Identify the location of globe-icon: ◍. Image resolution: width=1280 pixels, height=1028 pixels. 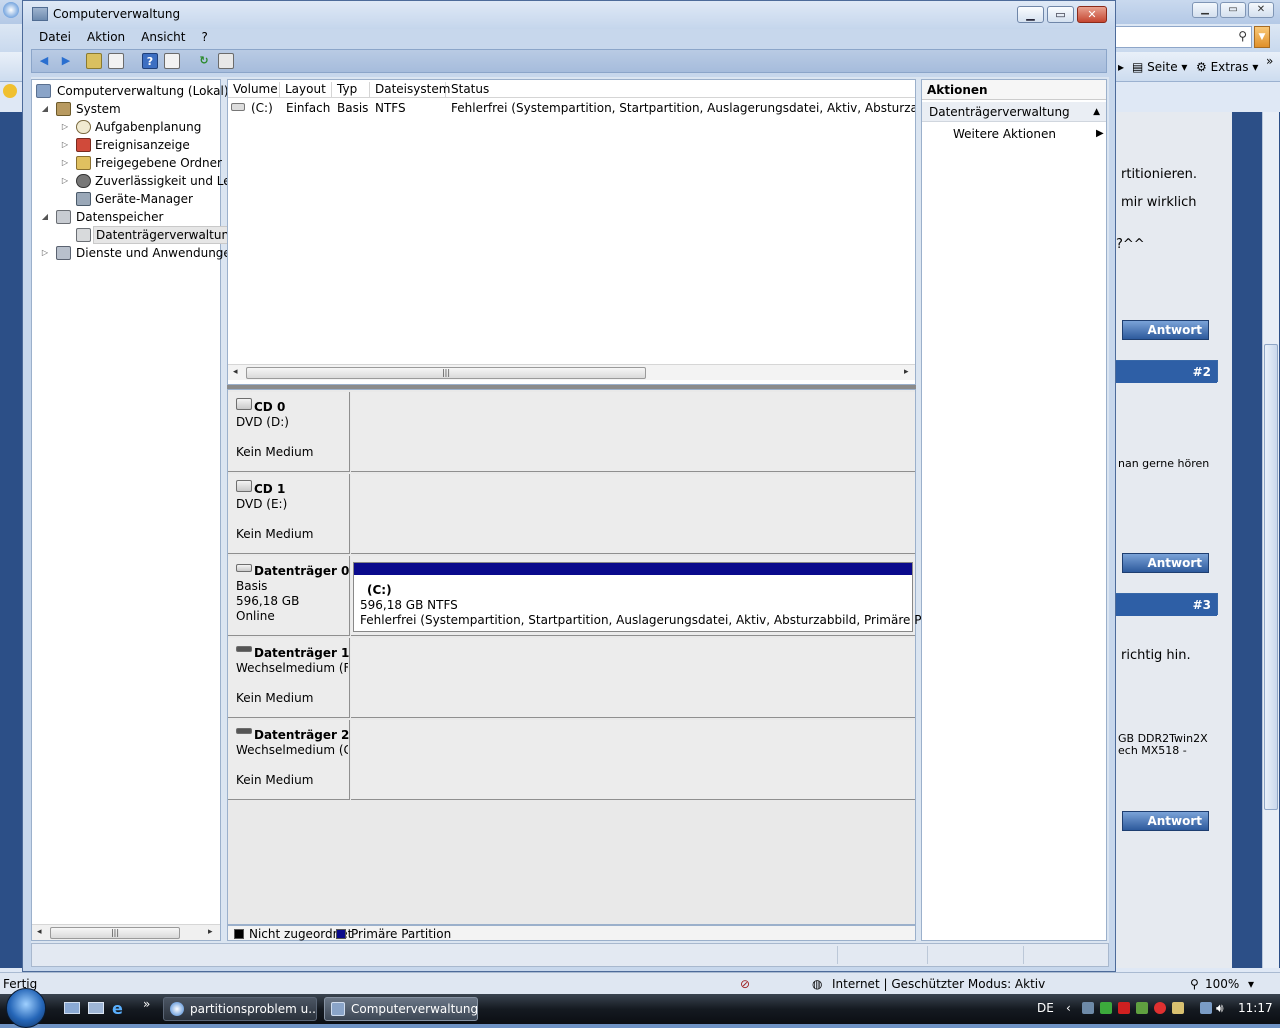
(817, 984).